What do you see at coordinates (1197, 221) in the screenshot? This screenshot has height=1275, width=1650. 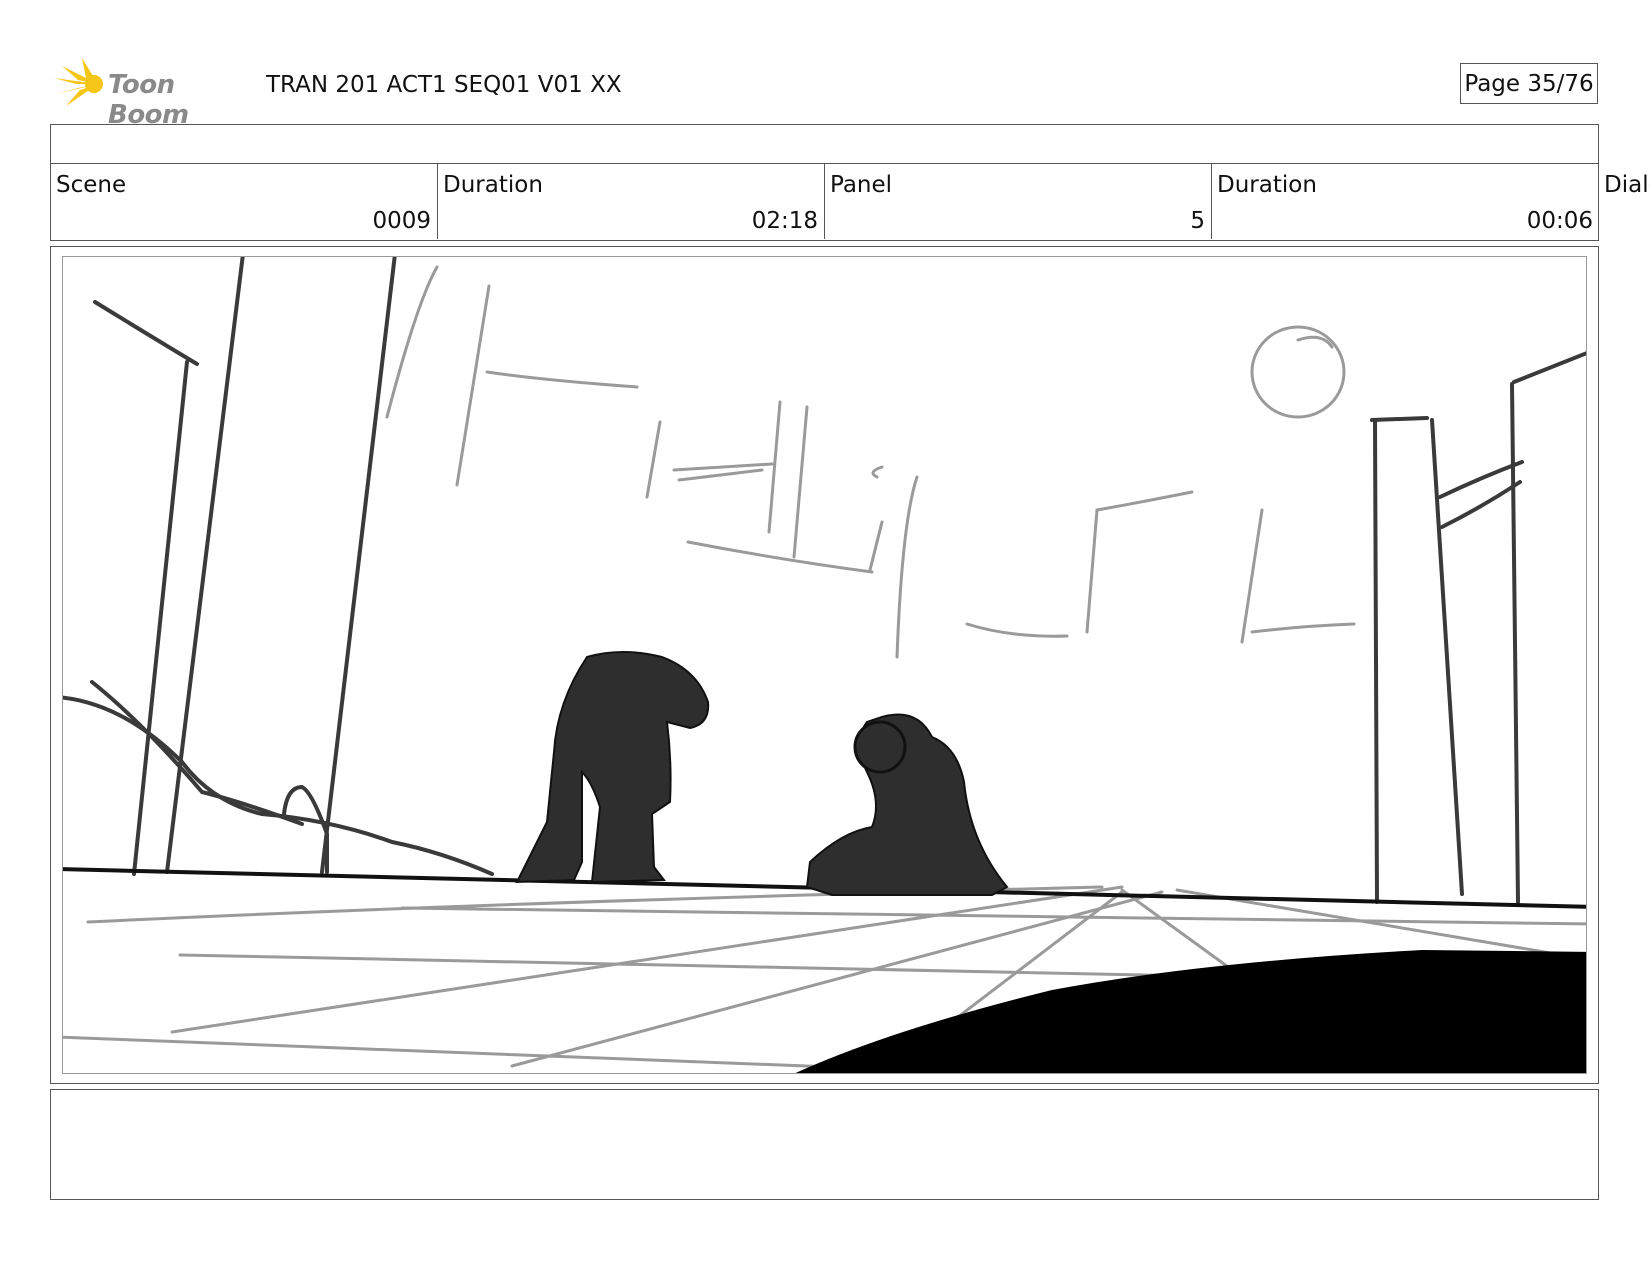 I see `panel-value: 5` at bounding box center [1197, 221].